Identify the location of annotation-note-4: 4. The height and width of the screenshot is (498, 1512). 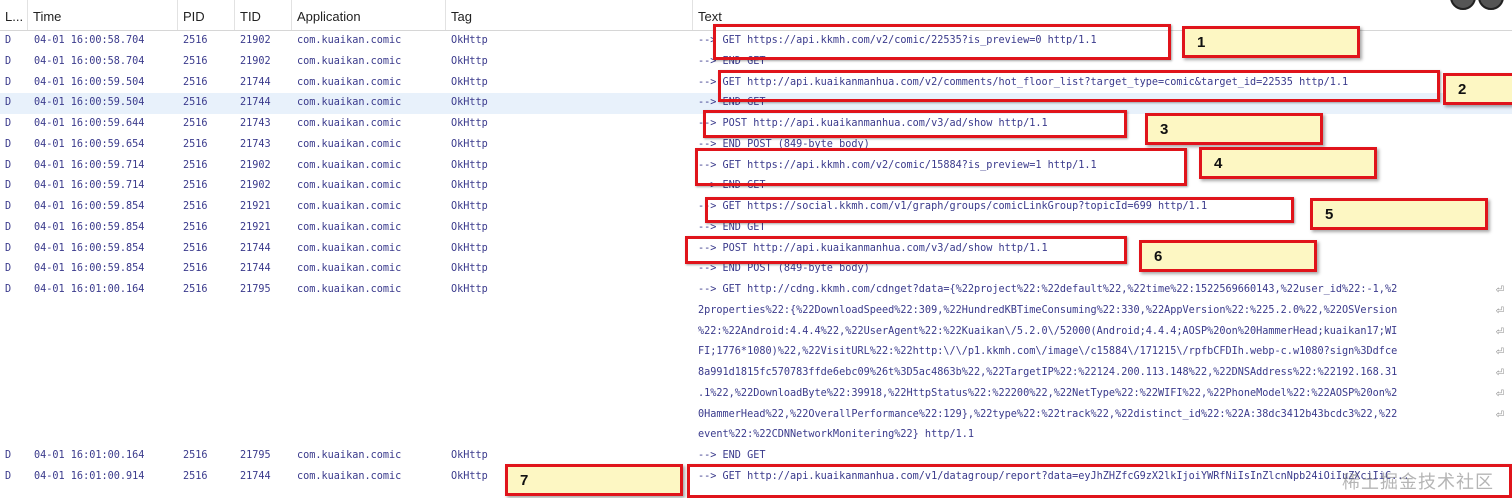
(1288, 163).